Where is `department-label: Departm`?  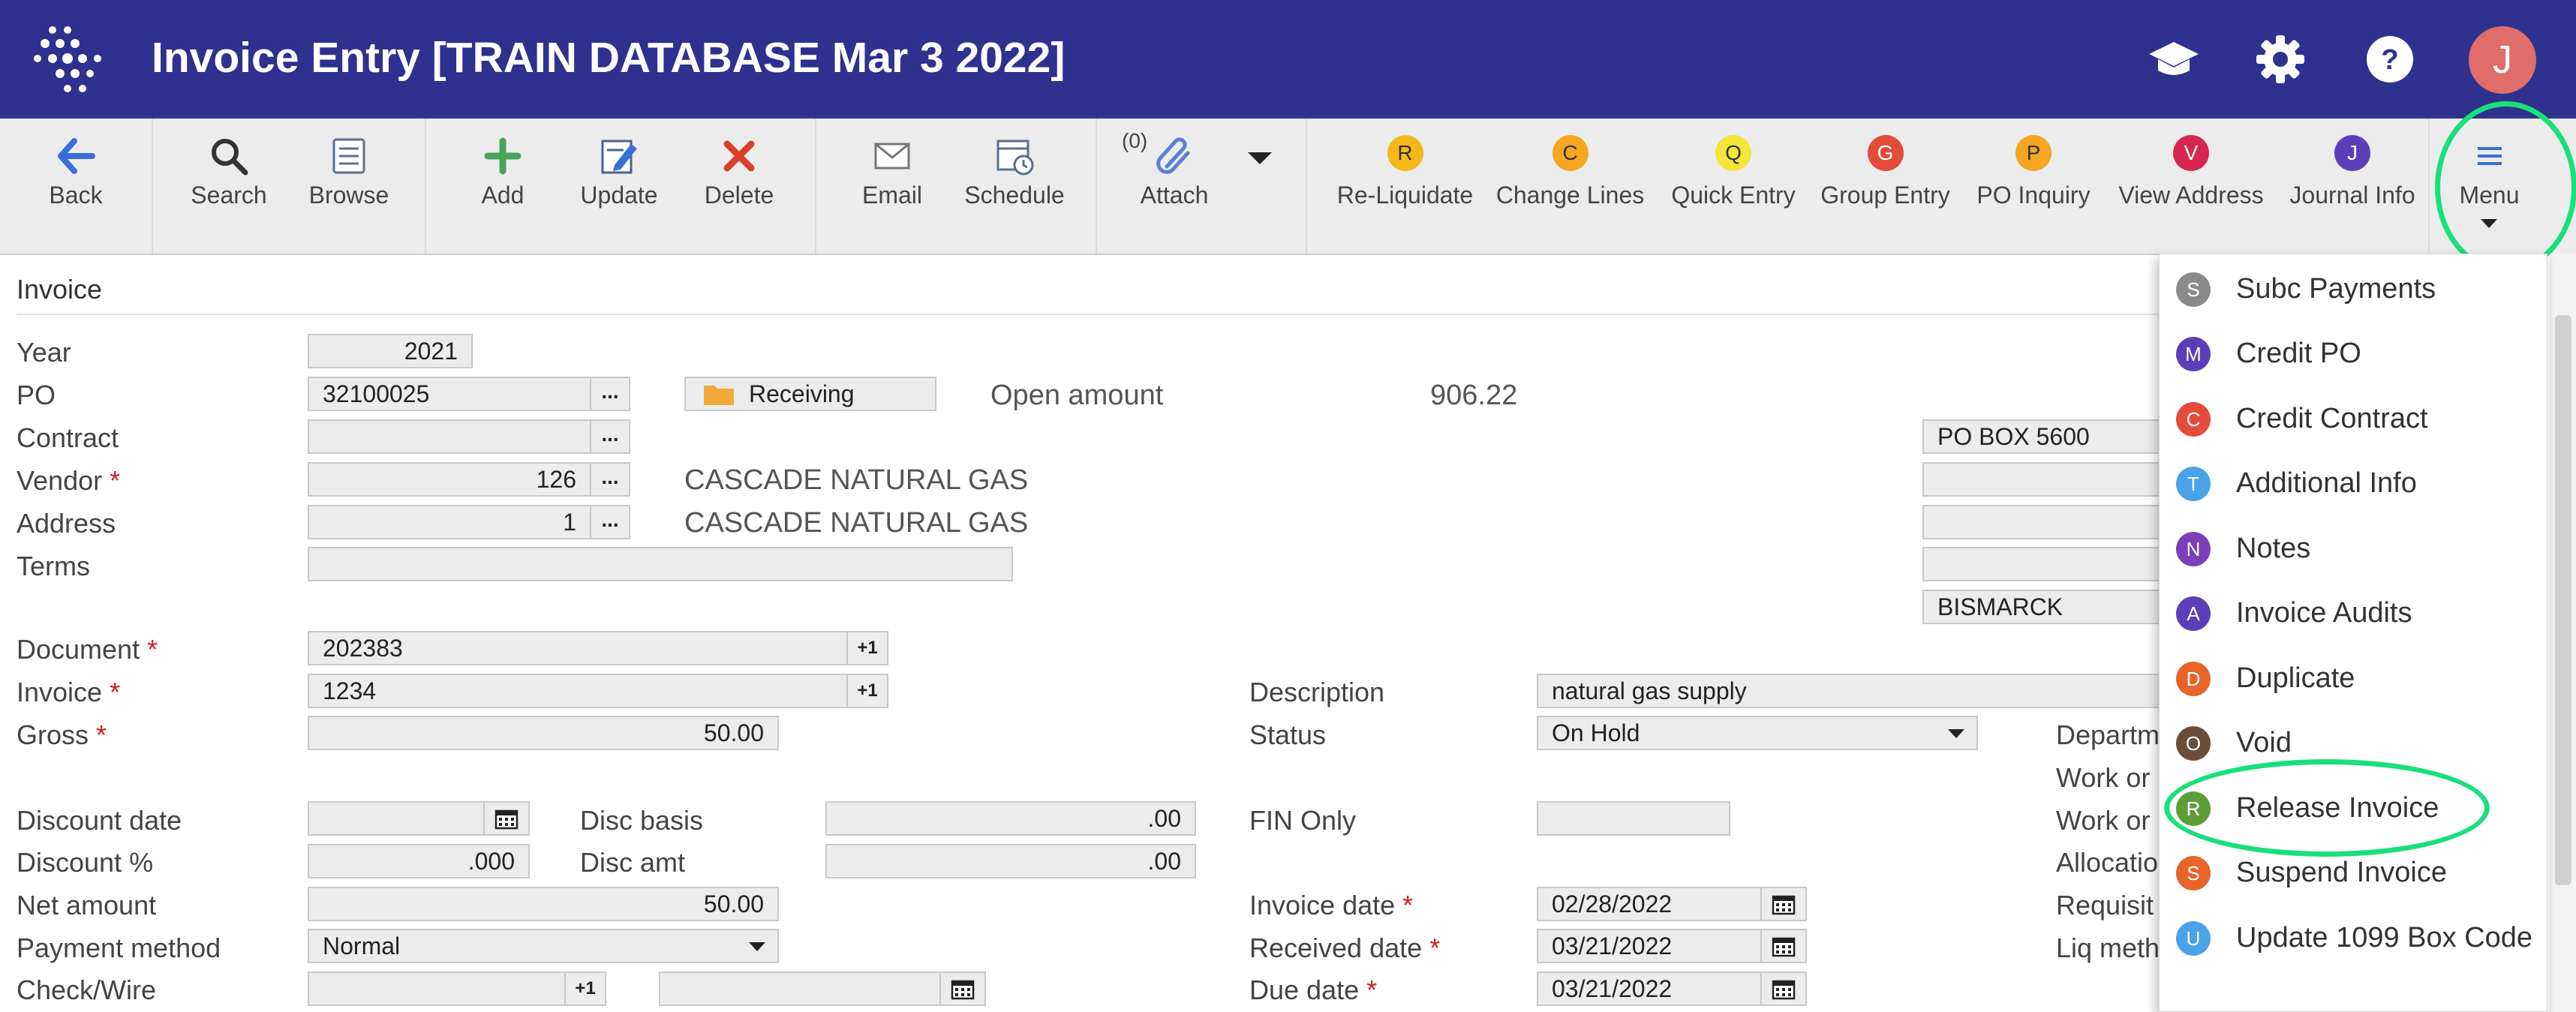
department-label: Departm is located at coordinates (2108, 734).